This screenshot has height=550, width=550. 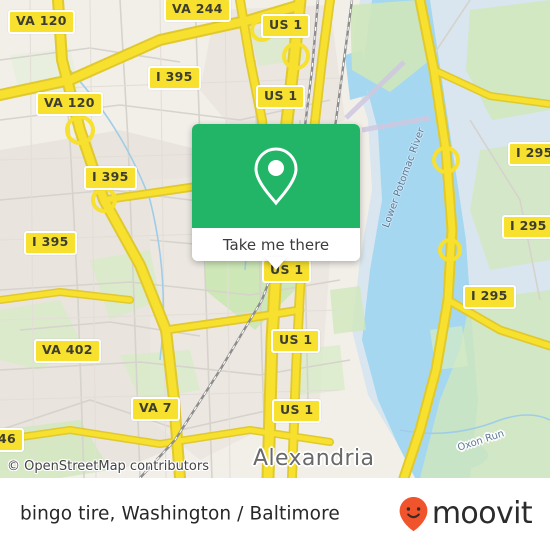 What do you see at coordinates (108, 466) in the screenshot?
I see `osm-attribution: © OpenStreetMap contributors` at bounding box center [108, 466].